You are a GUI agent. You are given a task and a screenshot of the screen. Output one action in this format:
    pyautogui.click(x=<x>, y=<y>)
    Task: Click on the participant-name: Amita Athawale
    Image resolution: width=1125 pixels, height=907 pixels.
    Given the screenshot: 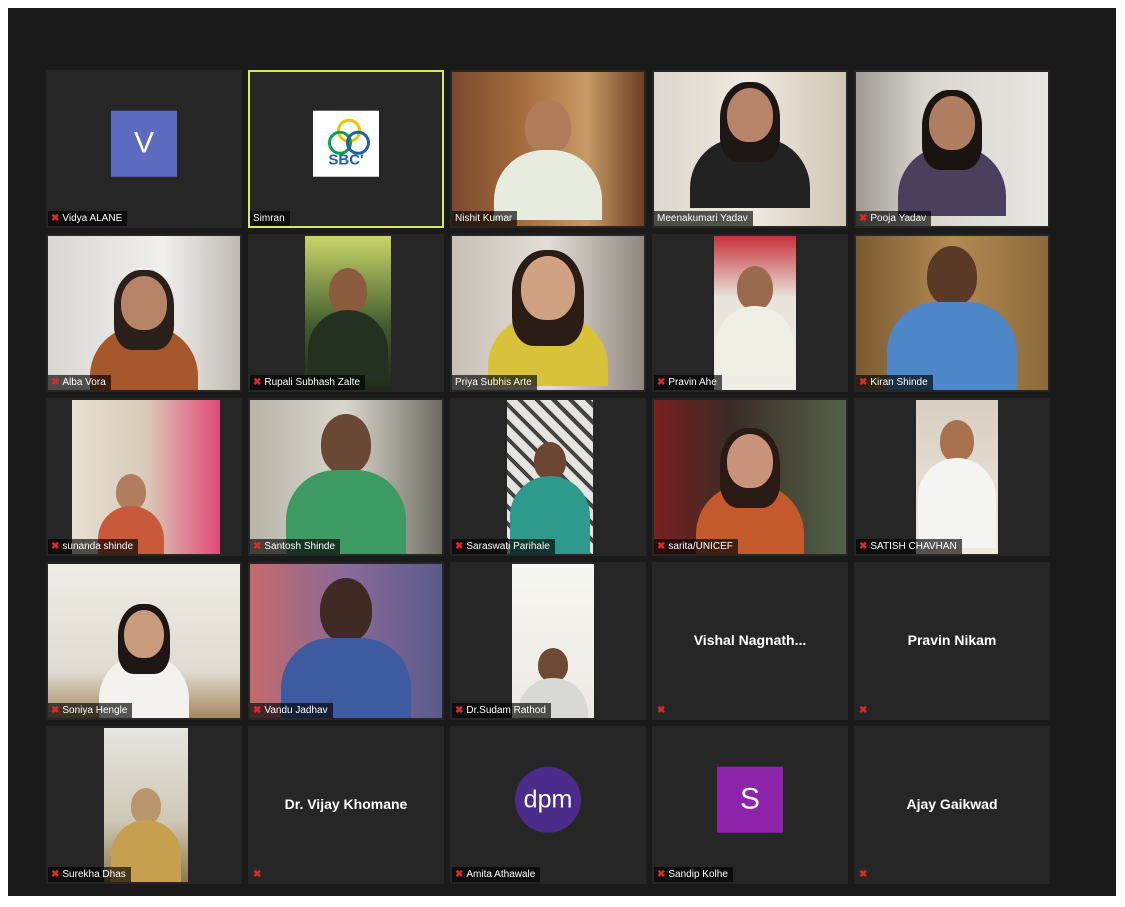 What is the action you would take?
    pyautogui.click(x=501, y=874)
    